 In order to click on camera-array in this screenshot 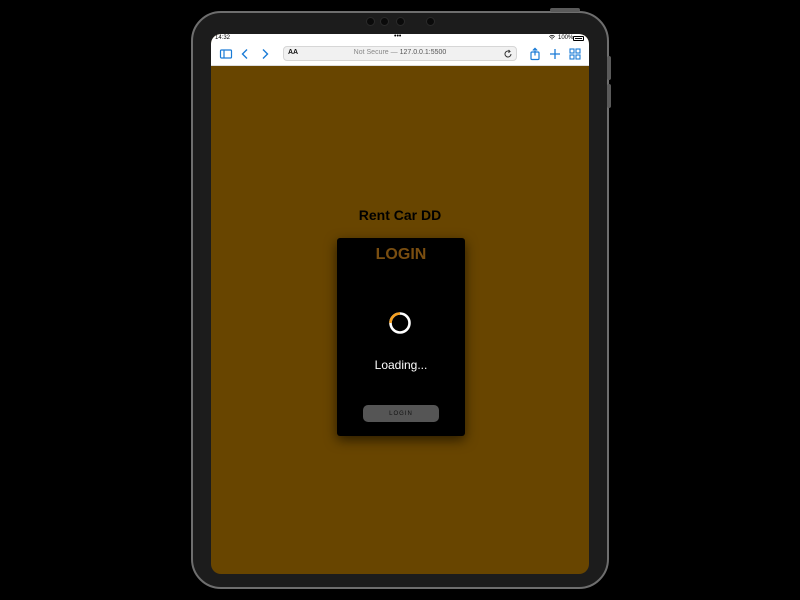, I will do `click(400, 21)`.